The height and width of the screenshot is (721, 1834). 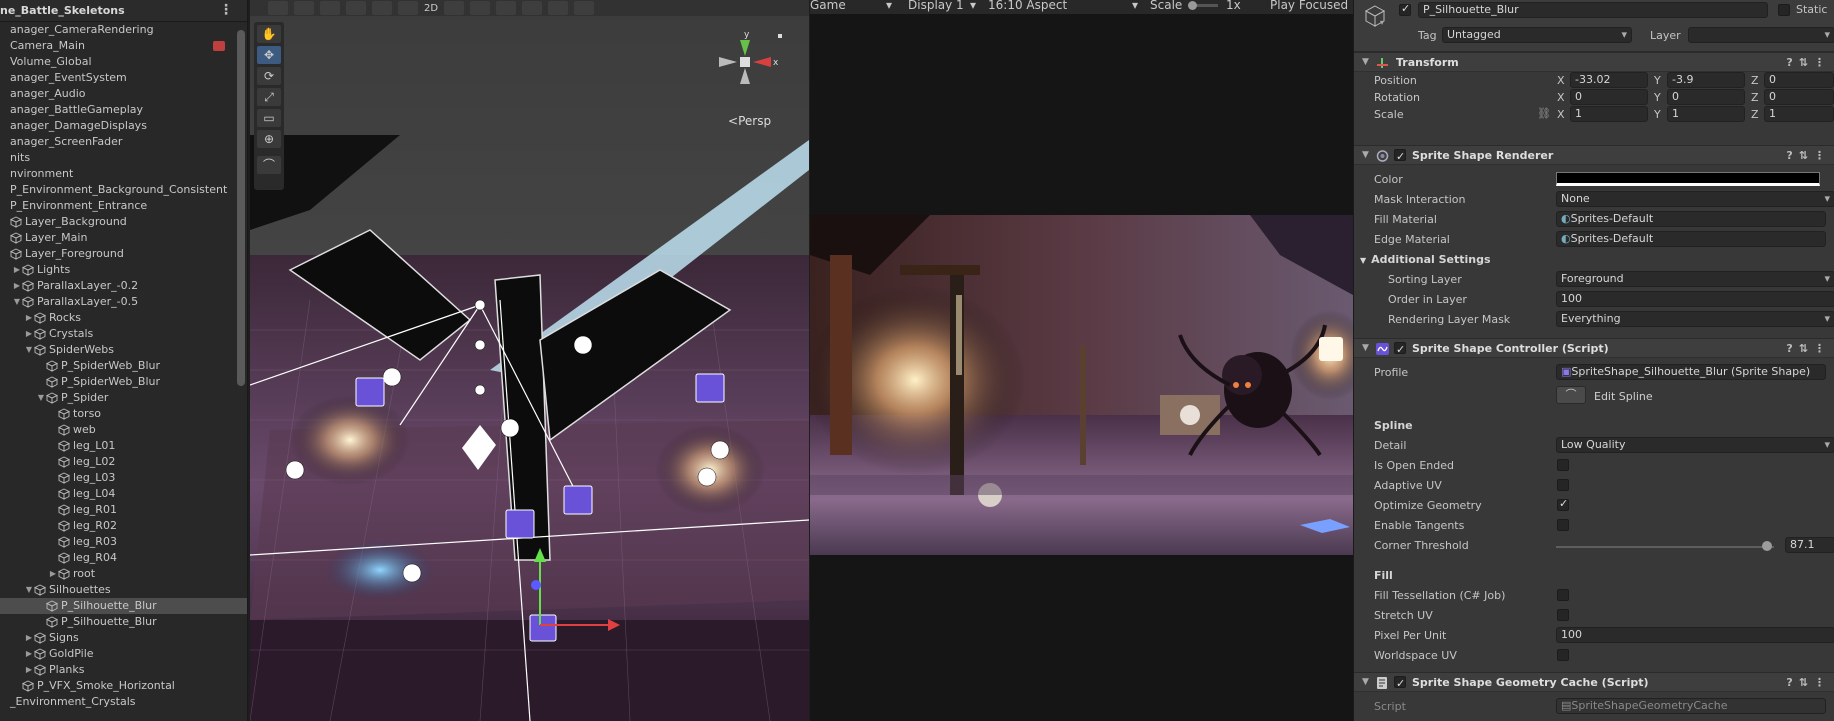 What do you see at coordinates (123, 142) in the screenshot?
I see `hierarchy-item: anager_ScreenFader` at bounding box center [123, 142].